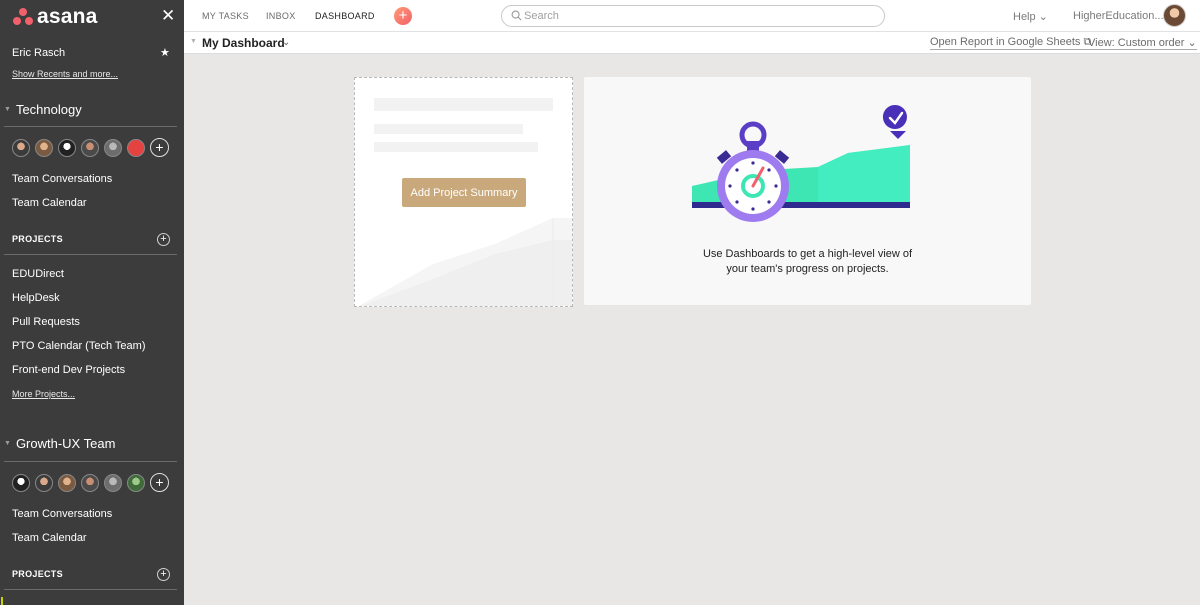 This screenshot has width=1200, height=605. I want to click on chevron-down-icon: ⌄, so click(286, 42).